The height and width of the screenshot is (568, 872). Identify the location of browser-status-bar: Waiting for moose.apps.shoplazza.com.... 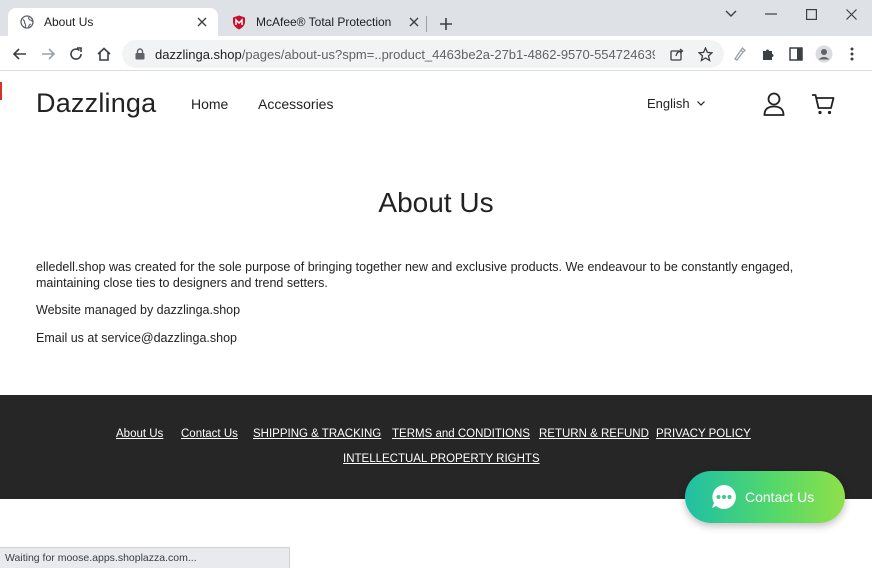
(145, 557).